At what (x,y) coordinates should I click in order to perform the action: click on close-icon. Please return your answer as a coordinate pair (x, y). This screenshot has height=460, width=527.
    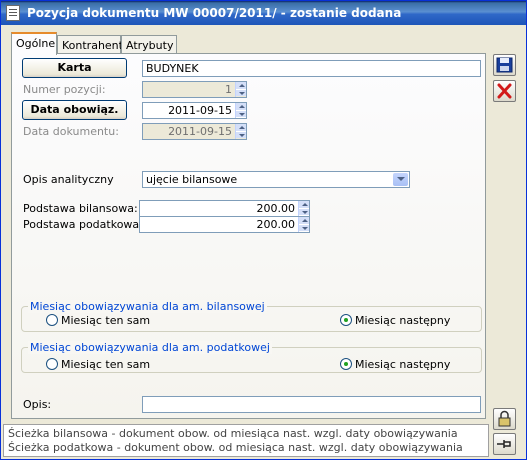
    Looking at the image, I should click on (504, 91).